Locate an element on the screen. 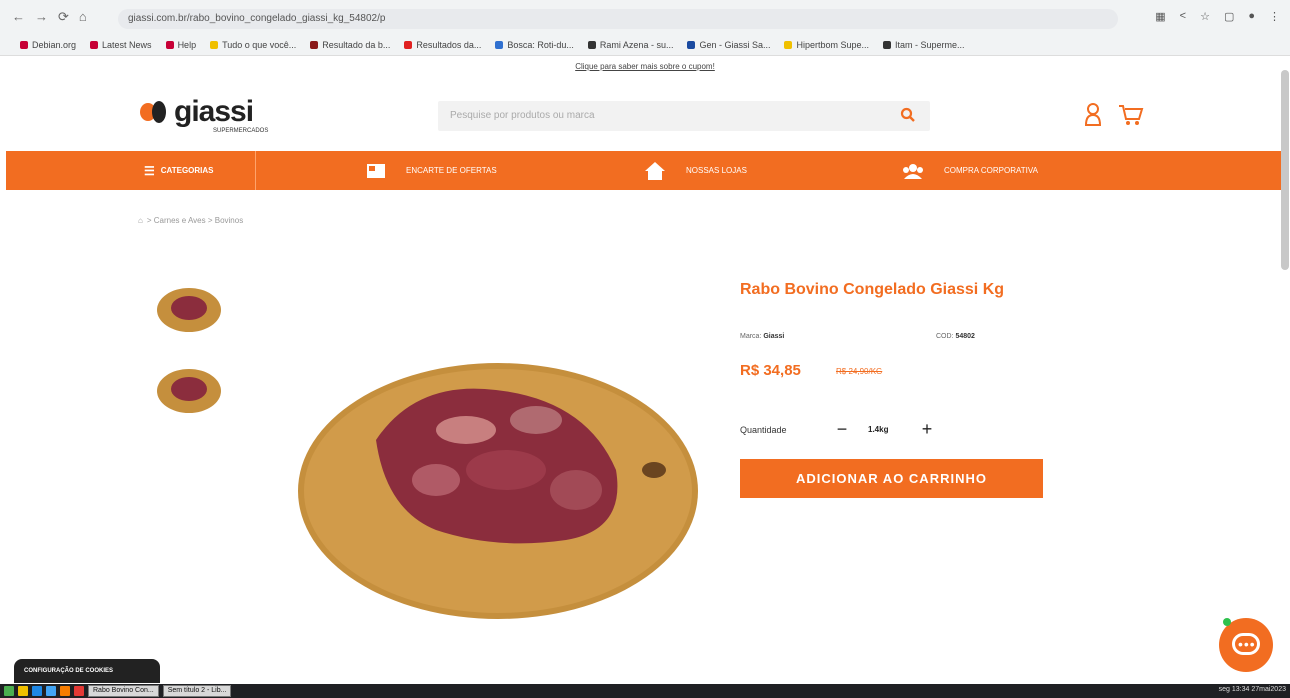 Image resolution: width=1290 pixels, height=698 pixels. quantity-decrease-button: − is located at coordinates (842, 429).